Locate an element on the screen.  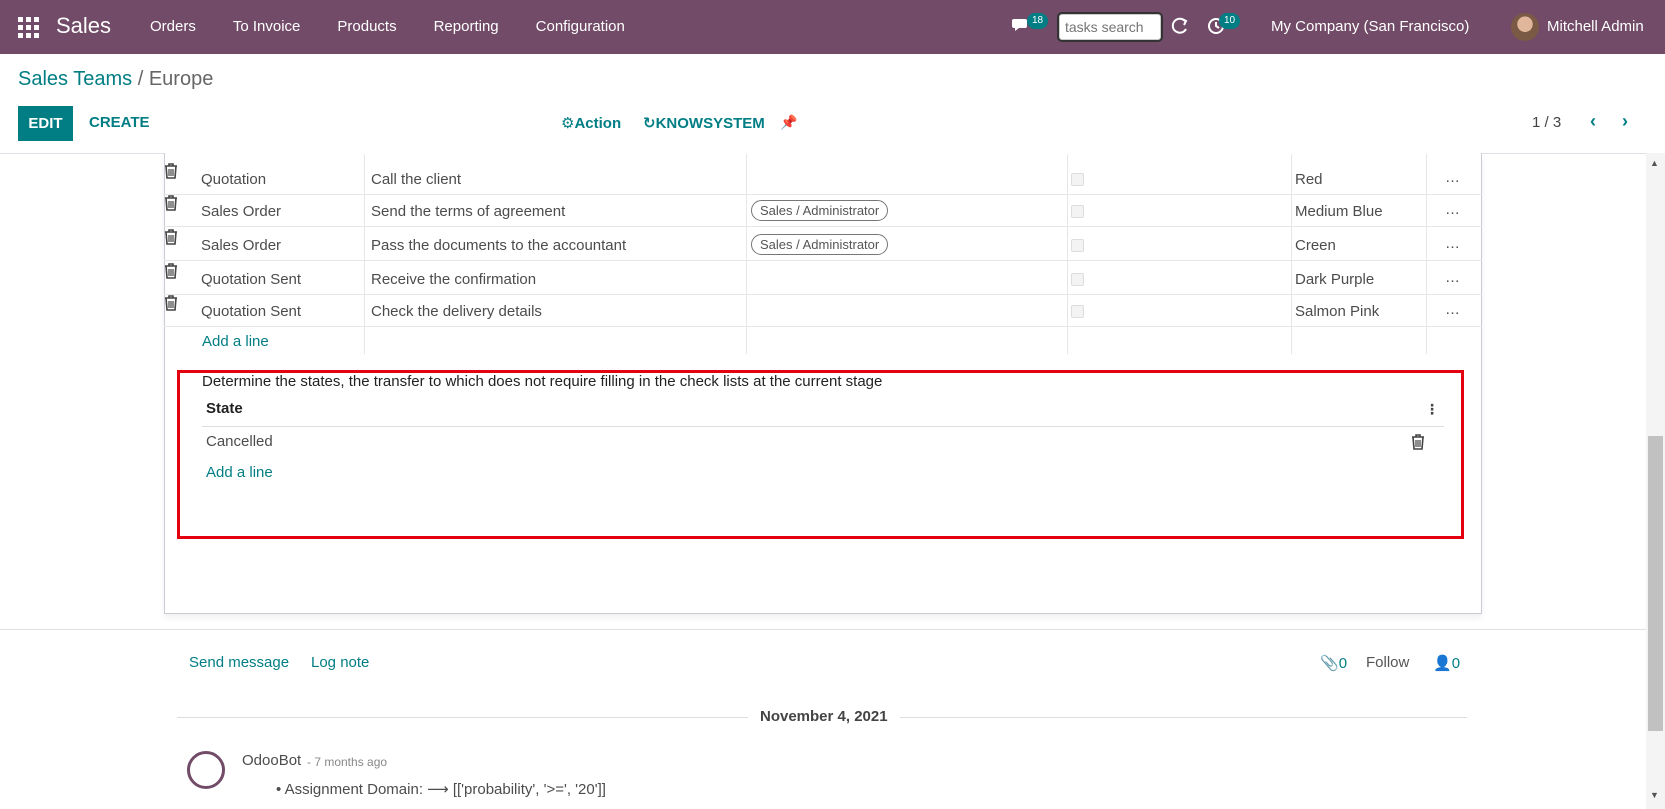
refresh-icon is located at coordinates (1180, 26).